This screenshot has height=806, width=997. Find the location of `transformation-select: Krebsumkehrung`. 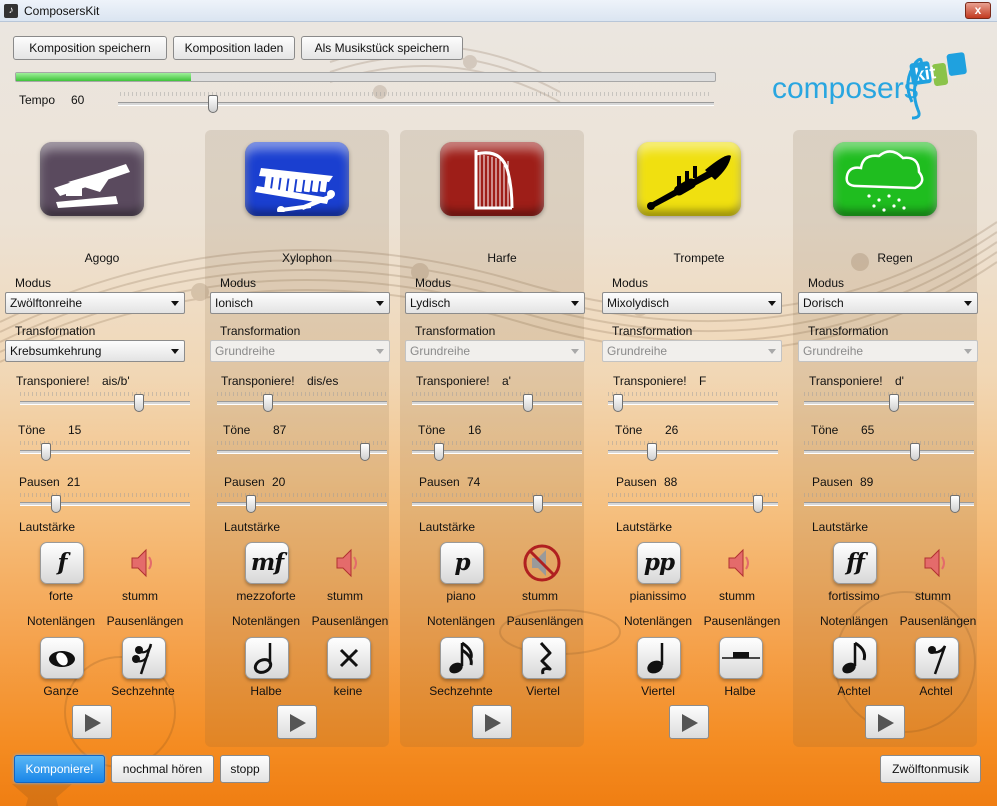

transformation-select: Krebsumkehrung is located at coordinates (95, 351).